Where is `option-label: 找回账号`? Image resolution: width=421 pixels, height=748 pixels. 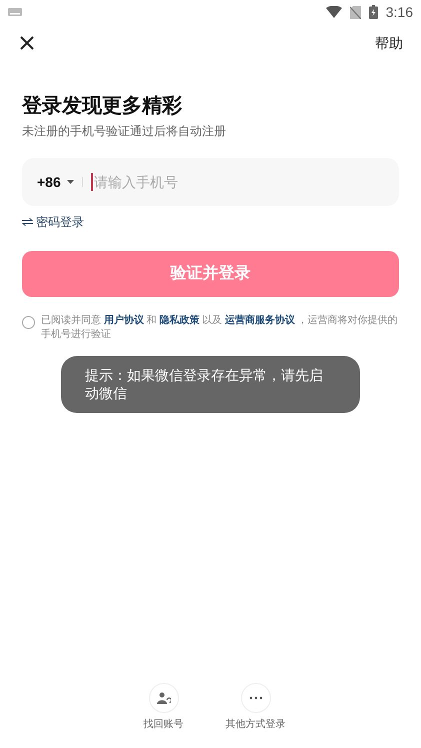
option-label: 找回账号 is located at coordinates (164, 725).